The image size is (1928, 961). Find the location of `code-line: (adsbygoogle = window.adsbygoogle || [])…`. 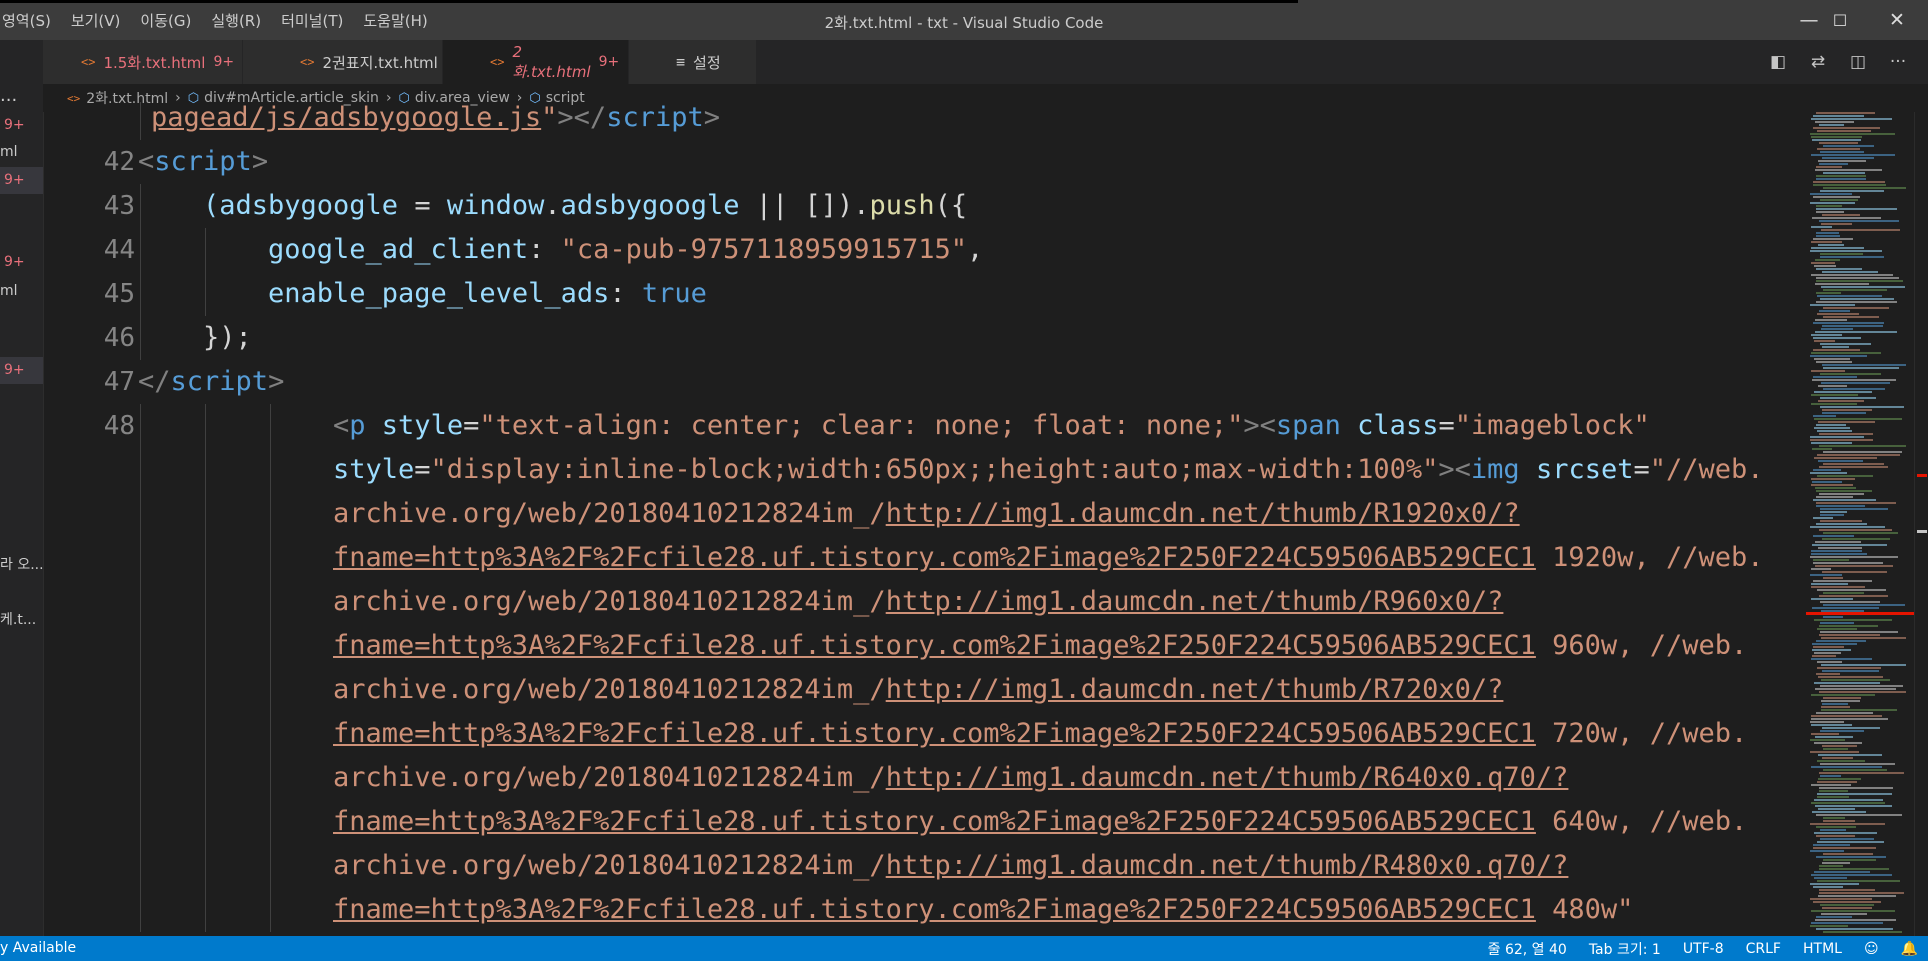

code-line: (adsbygoogle = window.adsbygoogle || [])… is located at coordinates (585, 206).